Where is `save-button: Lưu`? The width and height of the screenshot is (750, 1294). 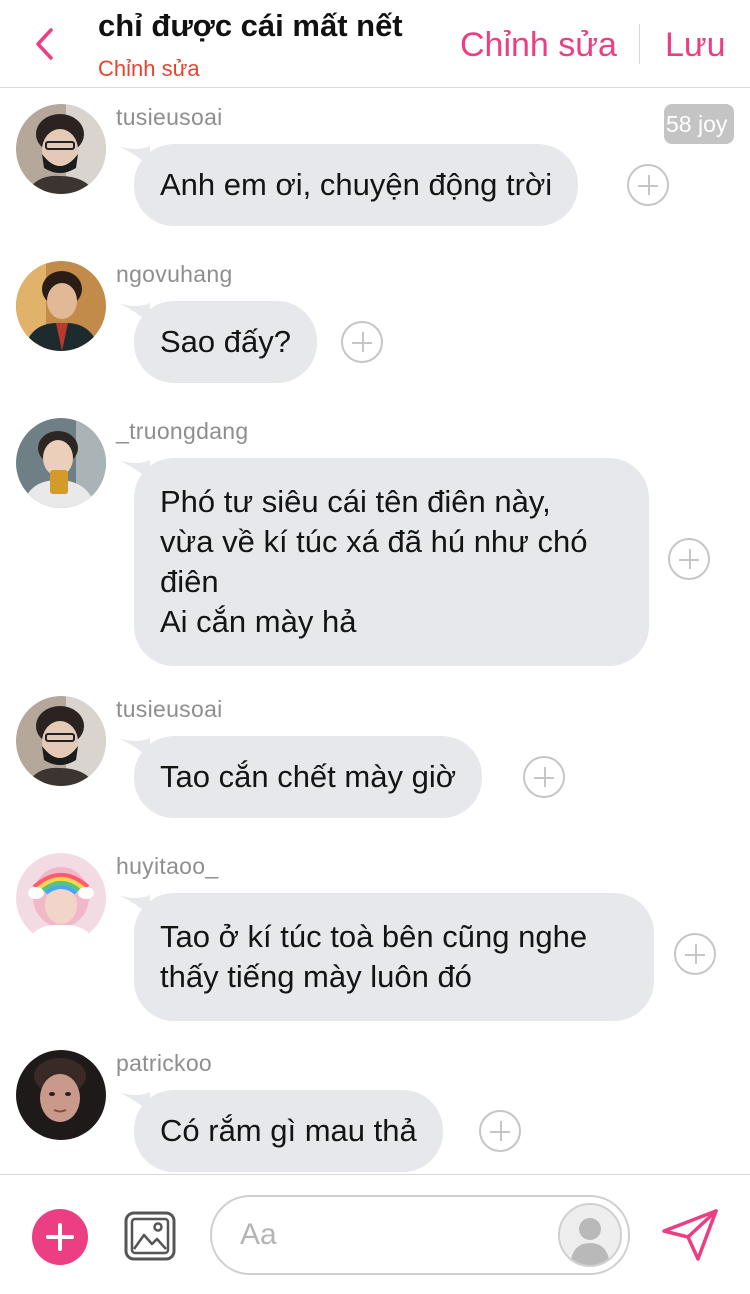 save-button: Lưu is located at coordinates (695, 45).